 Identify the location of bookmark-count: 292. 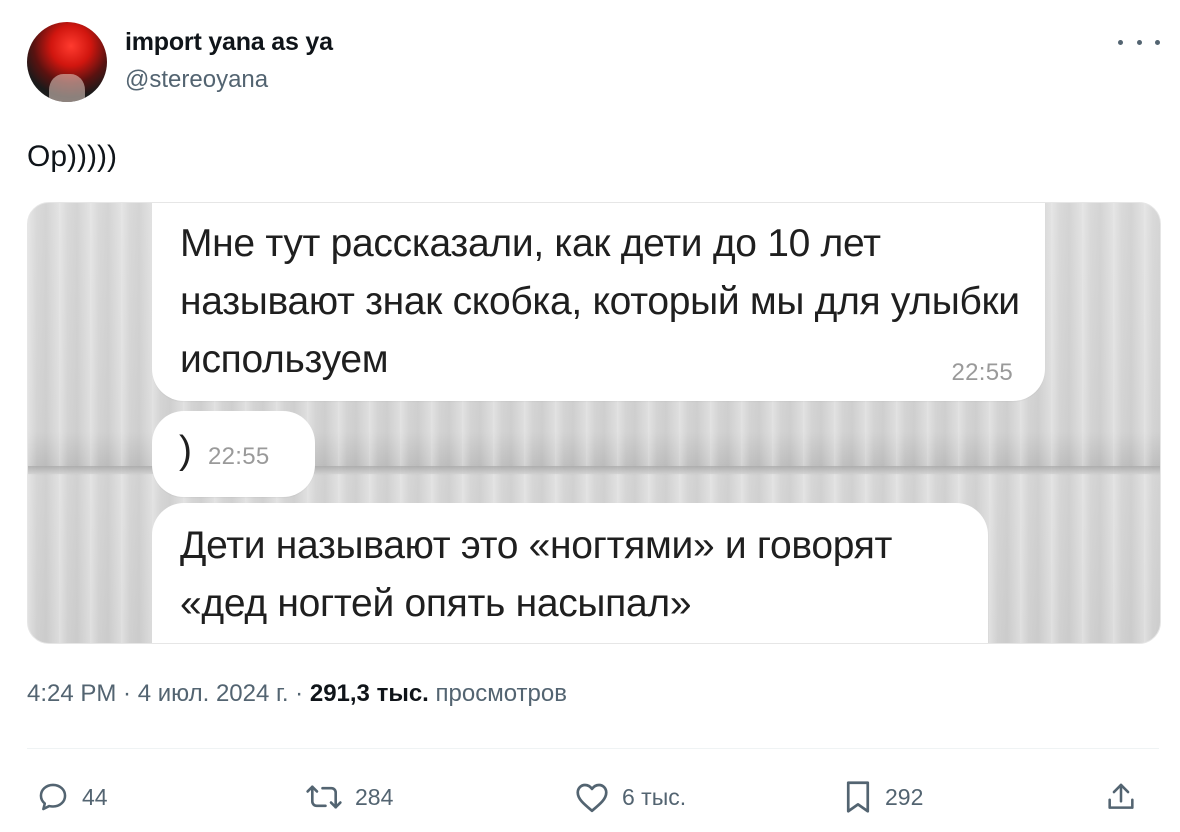
(904, 796).